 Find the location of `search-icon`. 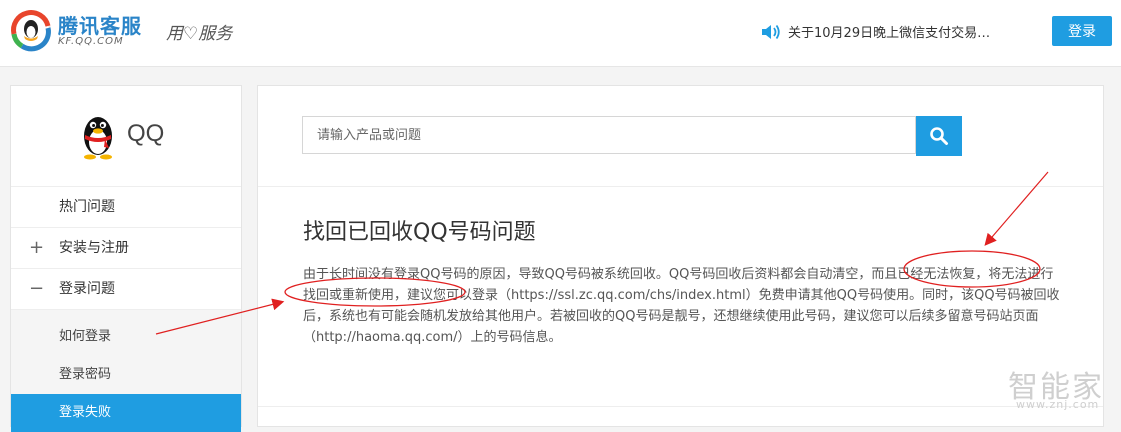

search-icon is located at coordinates (939, 136).